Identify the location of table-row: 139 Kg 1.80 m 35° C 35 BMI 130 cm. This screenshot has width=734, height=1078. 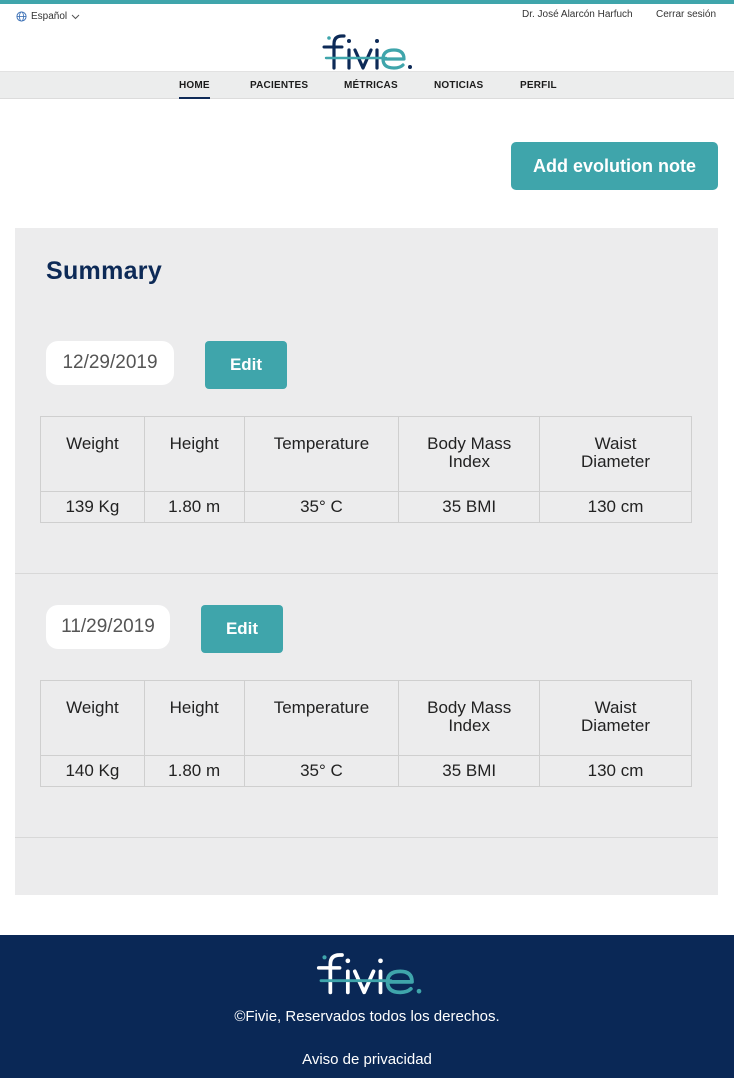
(366, 507).